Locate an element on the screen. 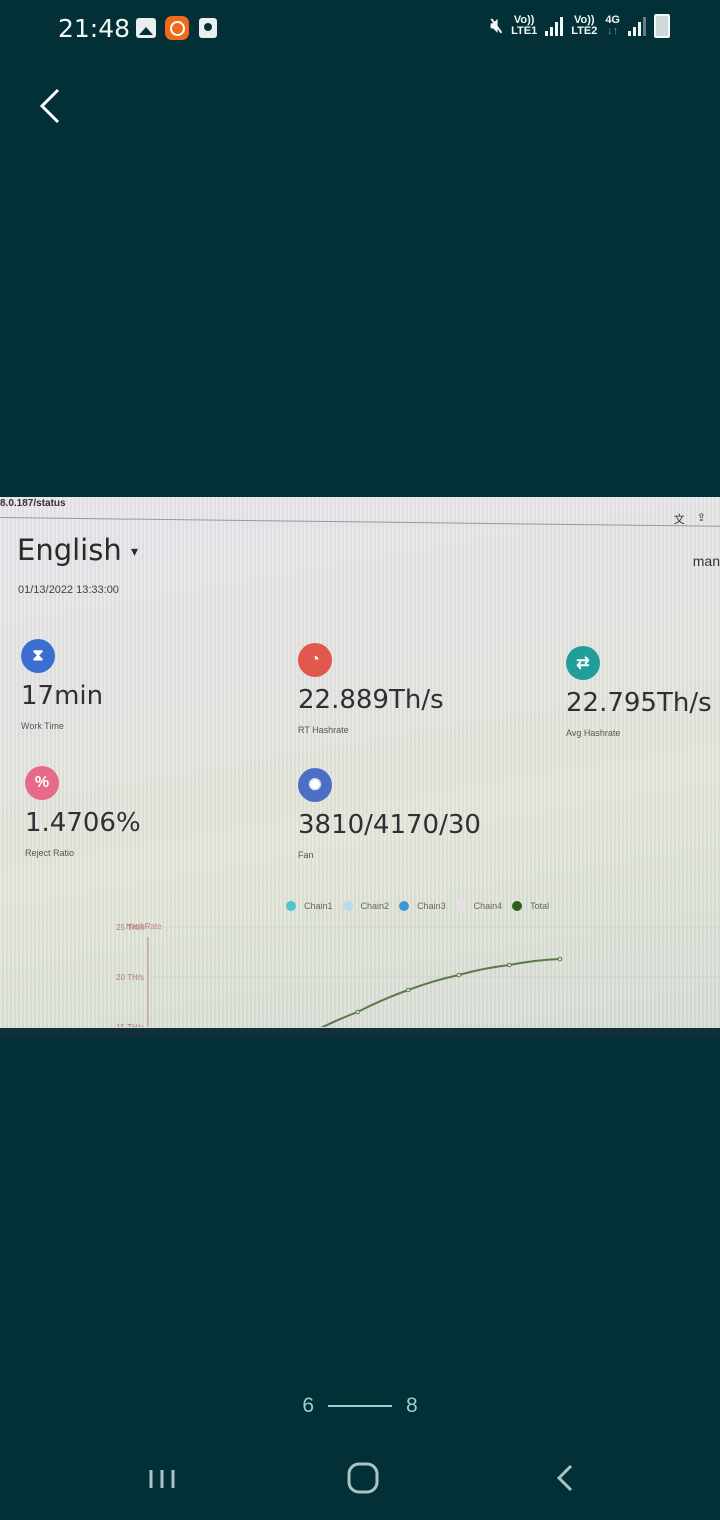 This screenshot has width=720, height=1520. caret-down-icon: ▾ is located at coordinates (134, 552).